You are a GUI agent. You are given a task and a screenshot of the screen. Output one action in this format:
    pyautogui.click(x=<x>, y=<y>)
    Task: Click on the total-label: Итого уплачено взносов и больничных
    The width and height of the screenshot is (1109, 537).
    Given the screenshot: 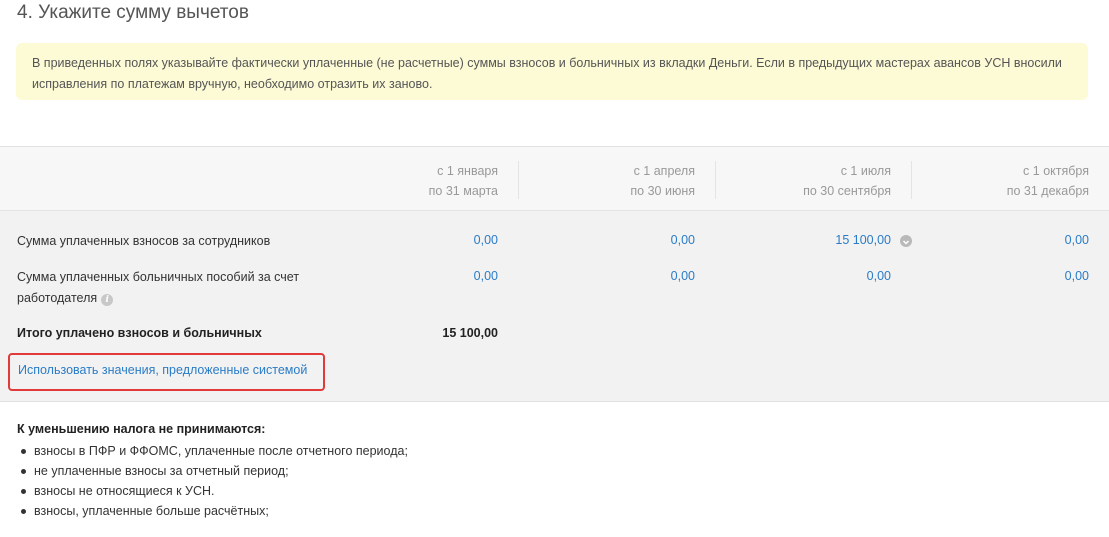 What is the action you would take?
    pyautogui.click(x=139, y=333)
    